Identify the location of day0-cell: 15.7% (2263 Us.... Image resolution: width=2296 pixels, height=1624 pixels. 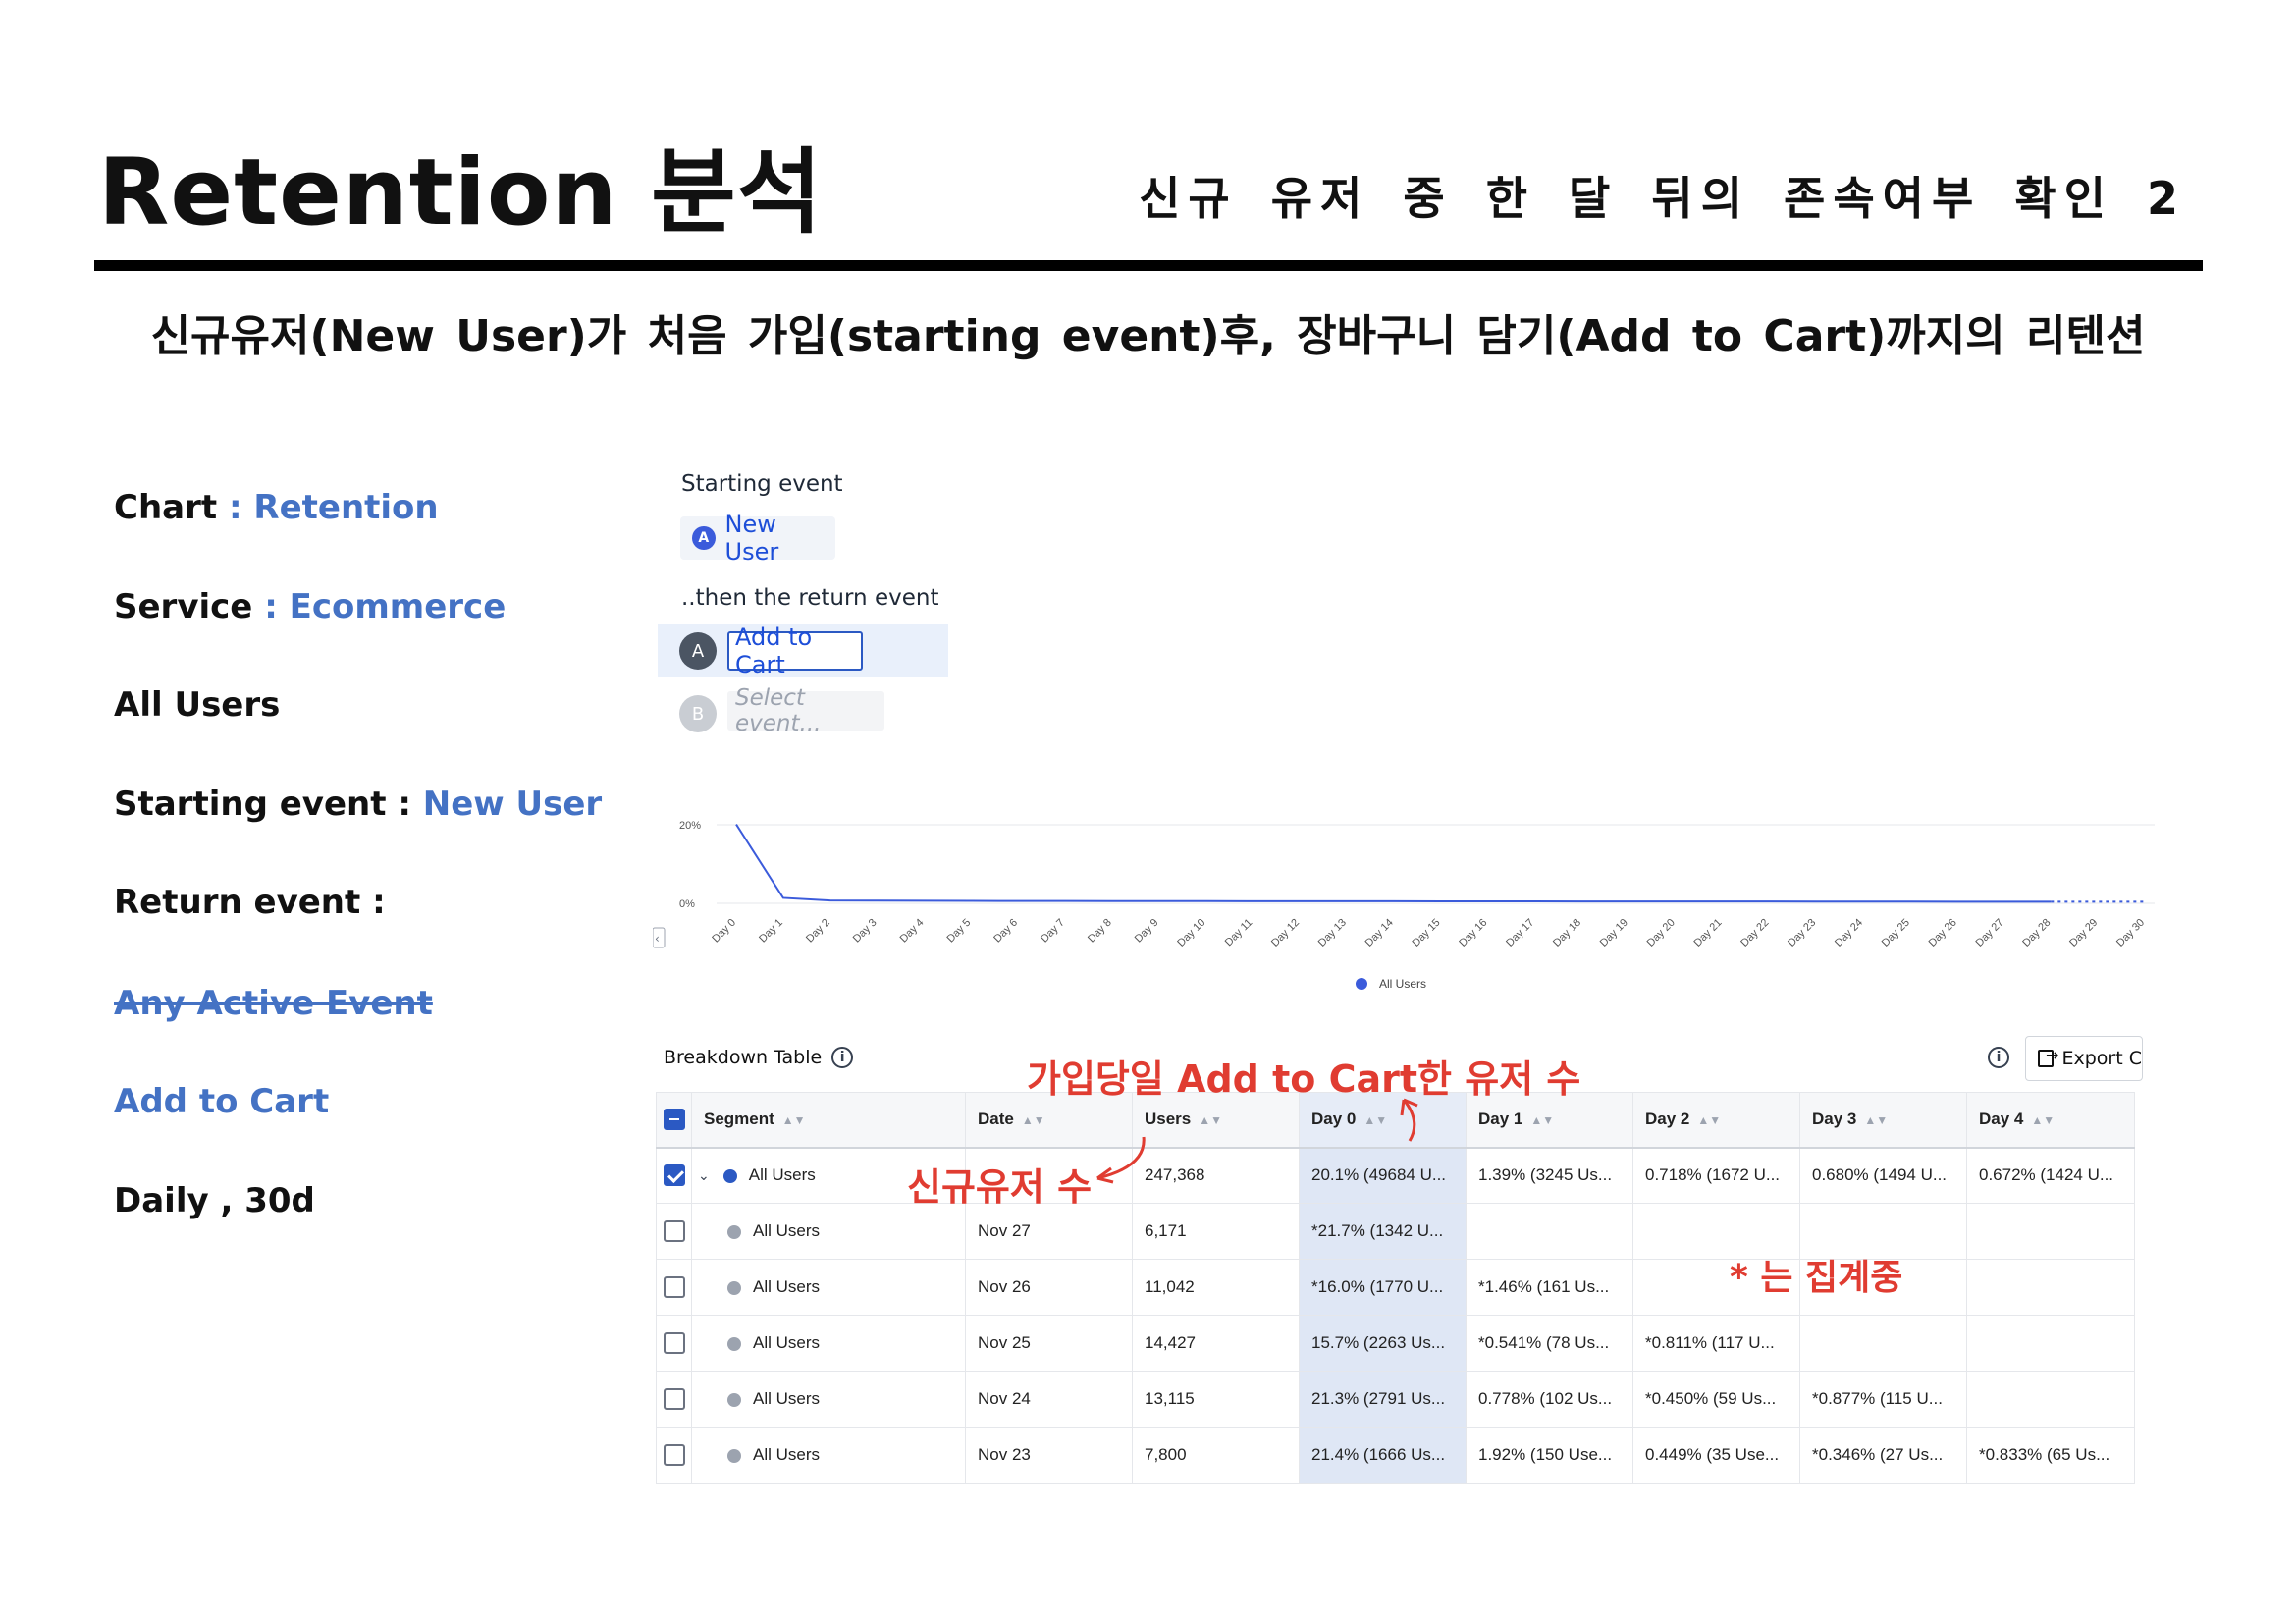
(1383, 1343).